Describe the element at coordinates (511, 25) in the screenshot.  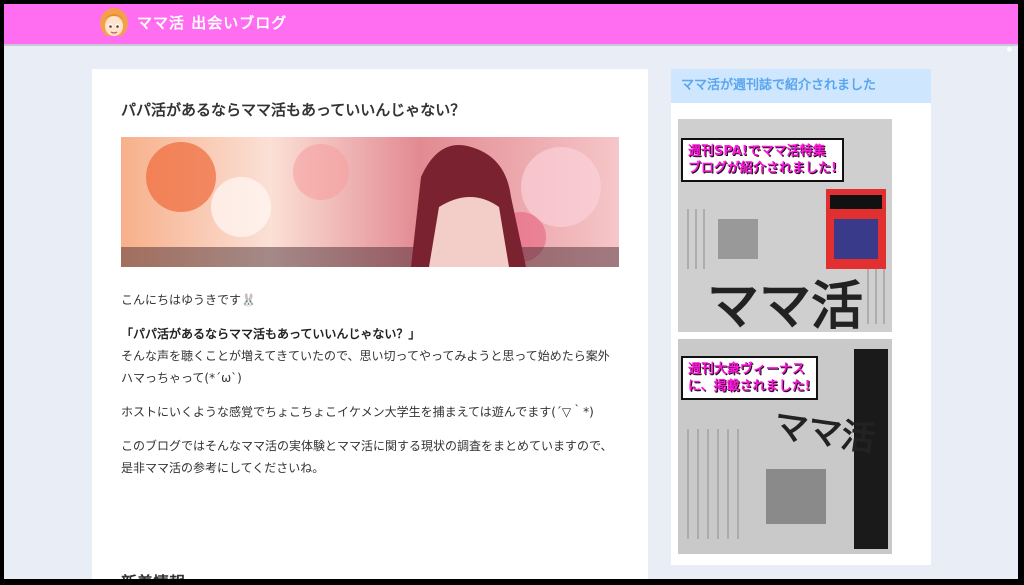
I see `site-header: ママ活 出会いブログ` at that location.